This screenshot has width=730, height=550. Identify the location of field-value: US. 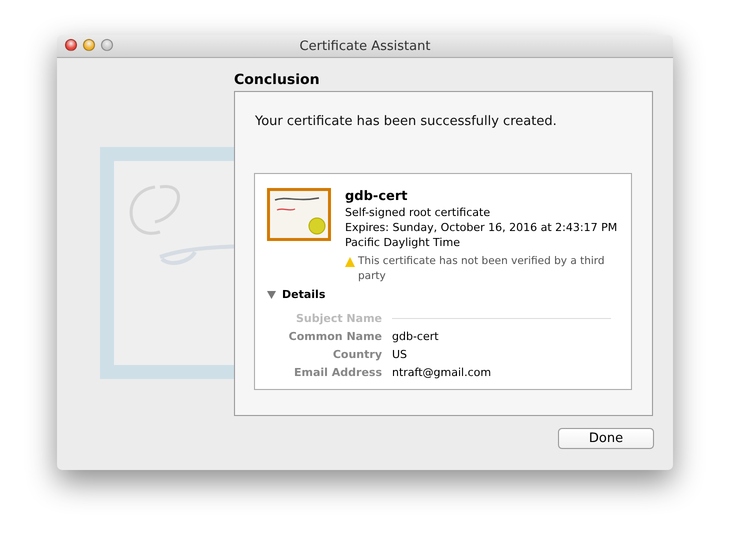
(400, 354).